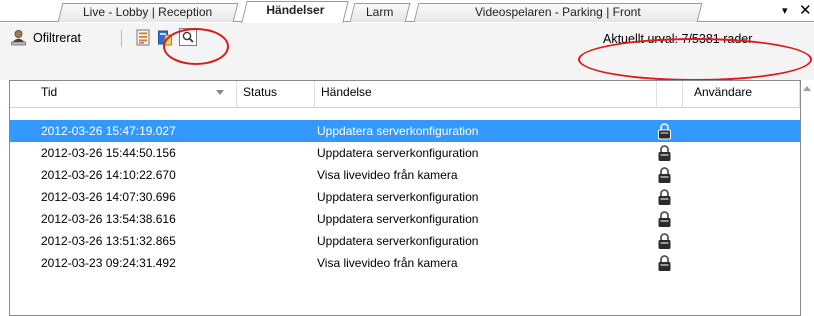 The width and height of the screenshot is (814, 316). I want to click on close-button: ✕, so click(805, 10).